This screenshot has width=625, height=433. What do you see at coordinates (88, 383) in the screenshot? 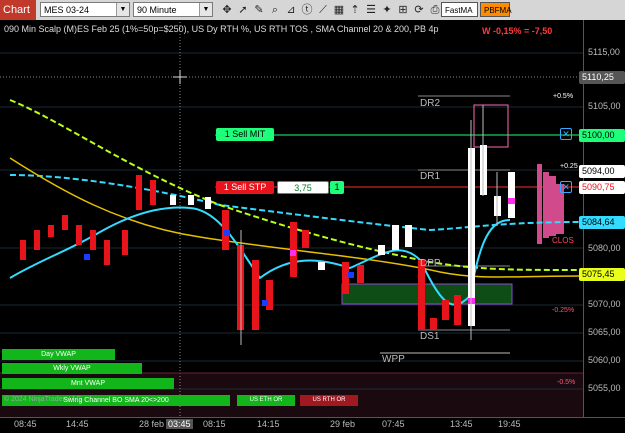
I see `mnt-vwap-legend: Mnt VWAP` at bounding box center [88, 383].